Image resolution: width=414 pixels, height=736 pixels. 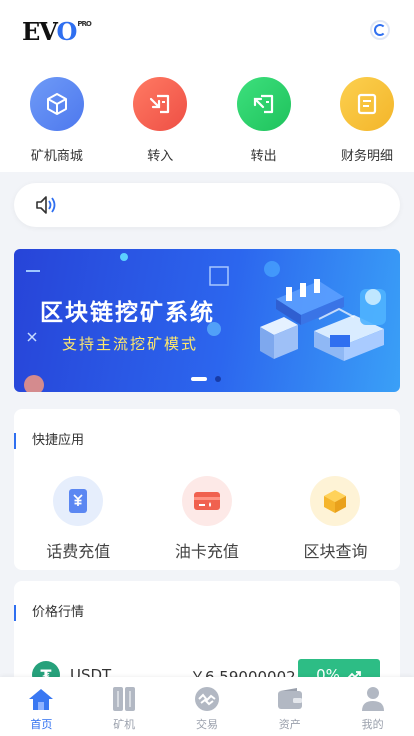 What do you see at coordinates (39, 31) in the screenshot?
I see `logo-text: EV` at bounding box center [39, 31].